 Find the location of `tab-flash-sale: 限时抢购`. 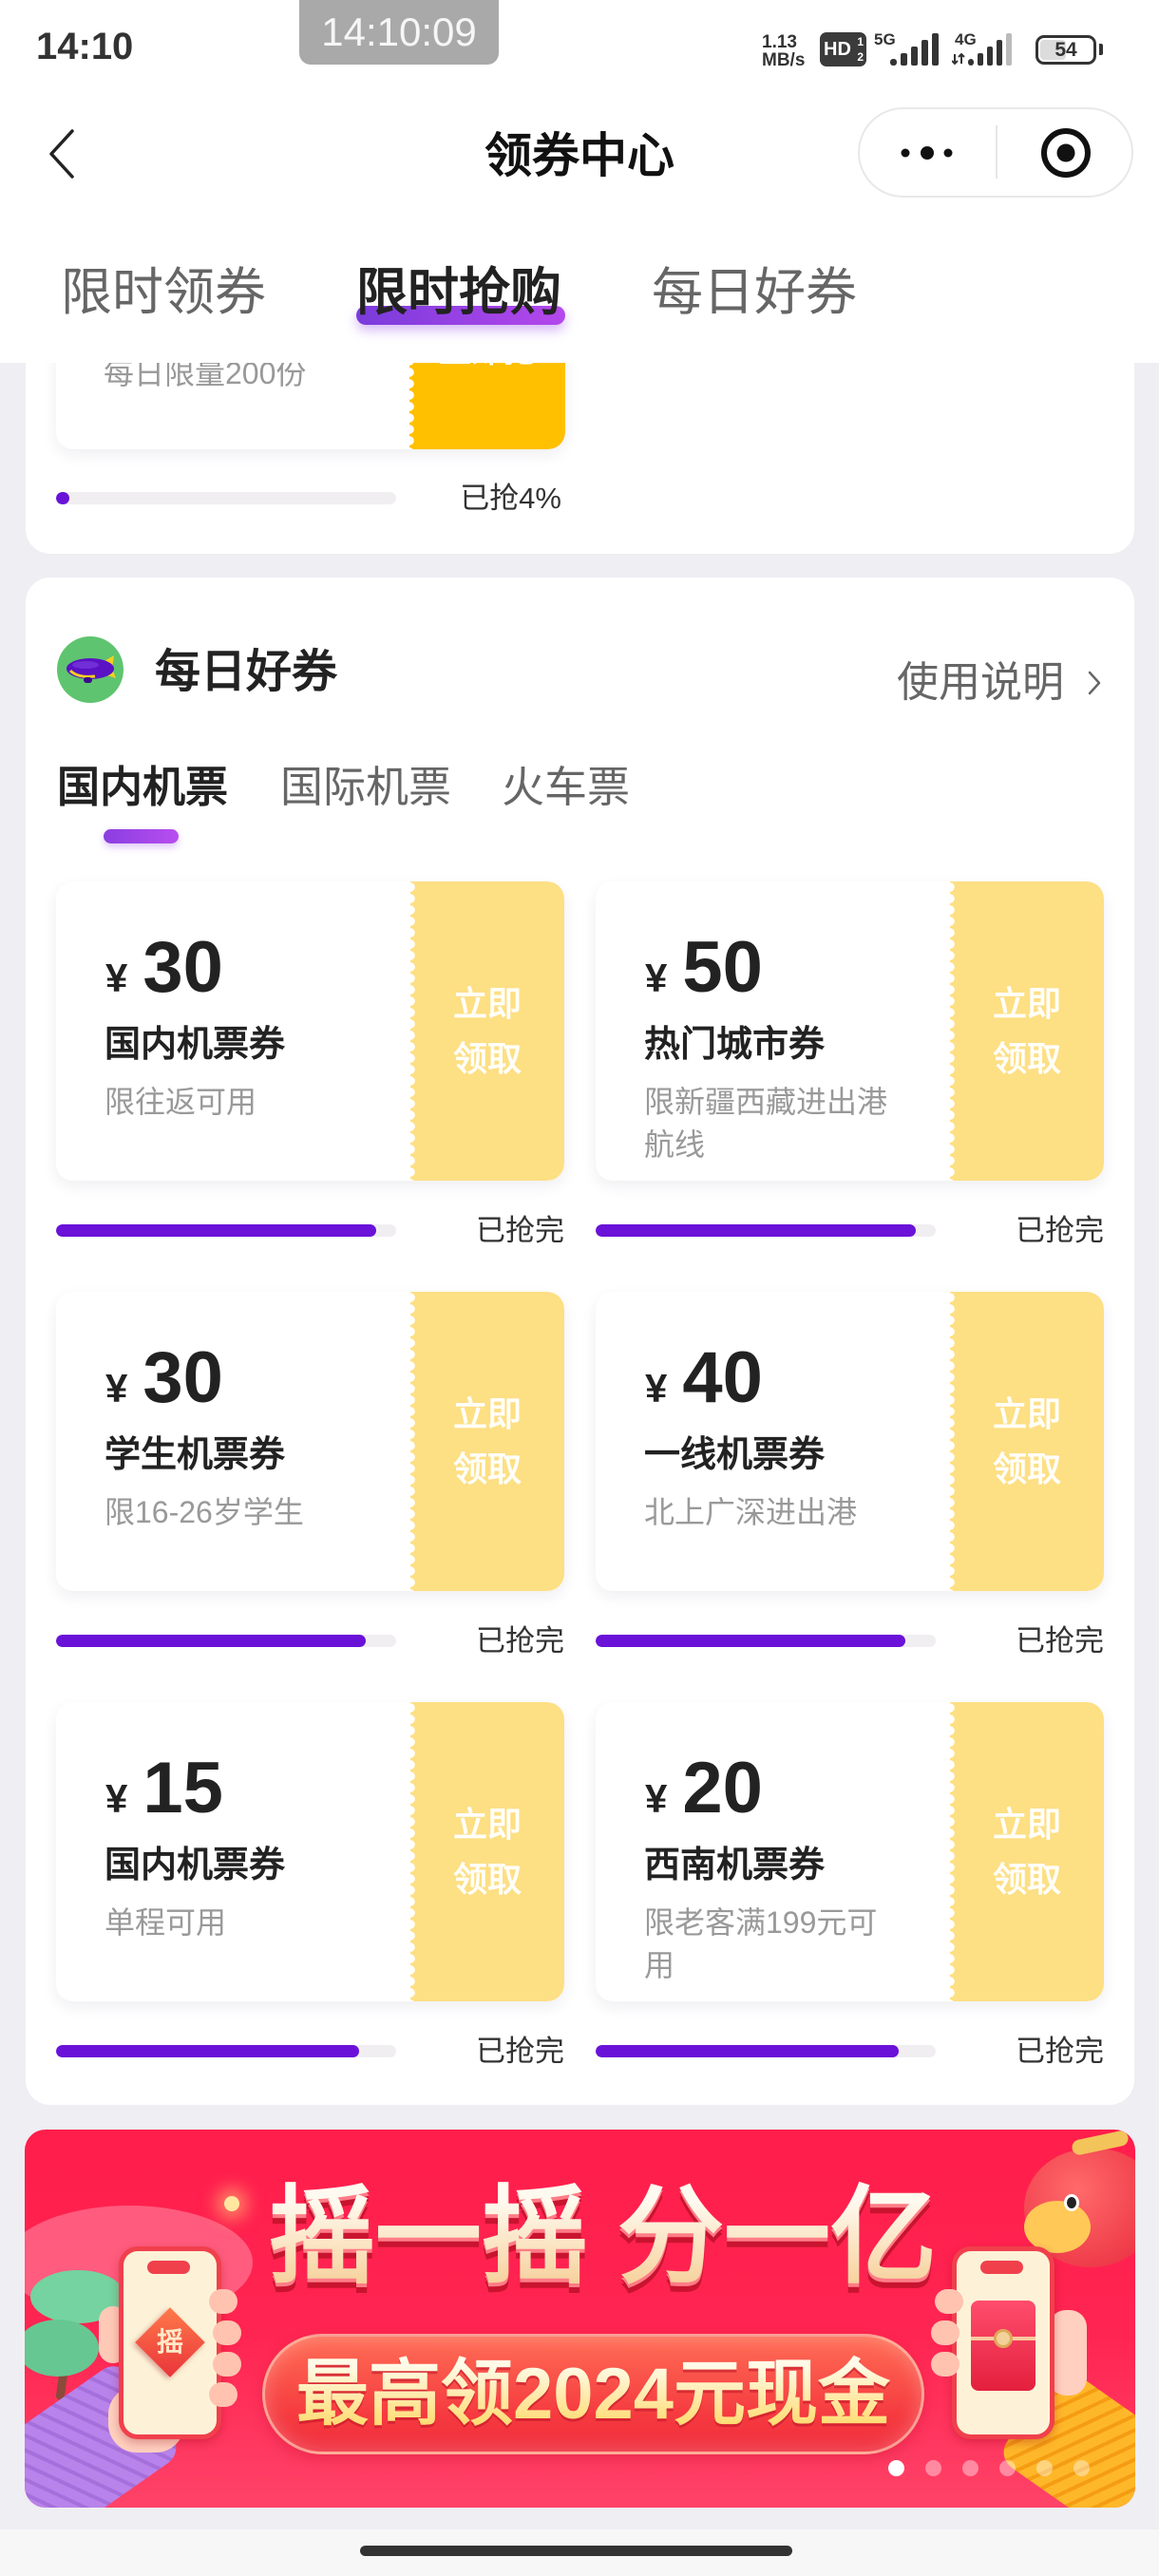

tab-flash-sale: 限时抢购 is located at coordinates (458, 292).